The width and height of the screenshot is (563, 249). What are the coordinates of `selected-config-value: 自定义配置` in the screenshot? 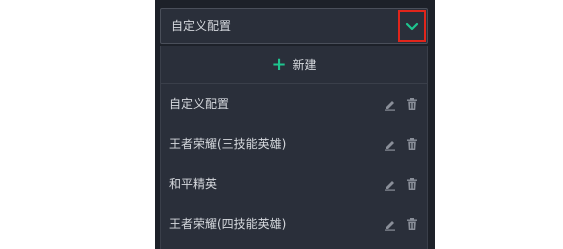 It's located at (201, 26).